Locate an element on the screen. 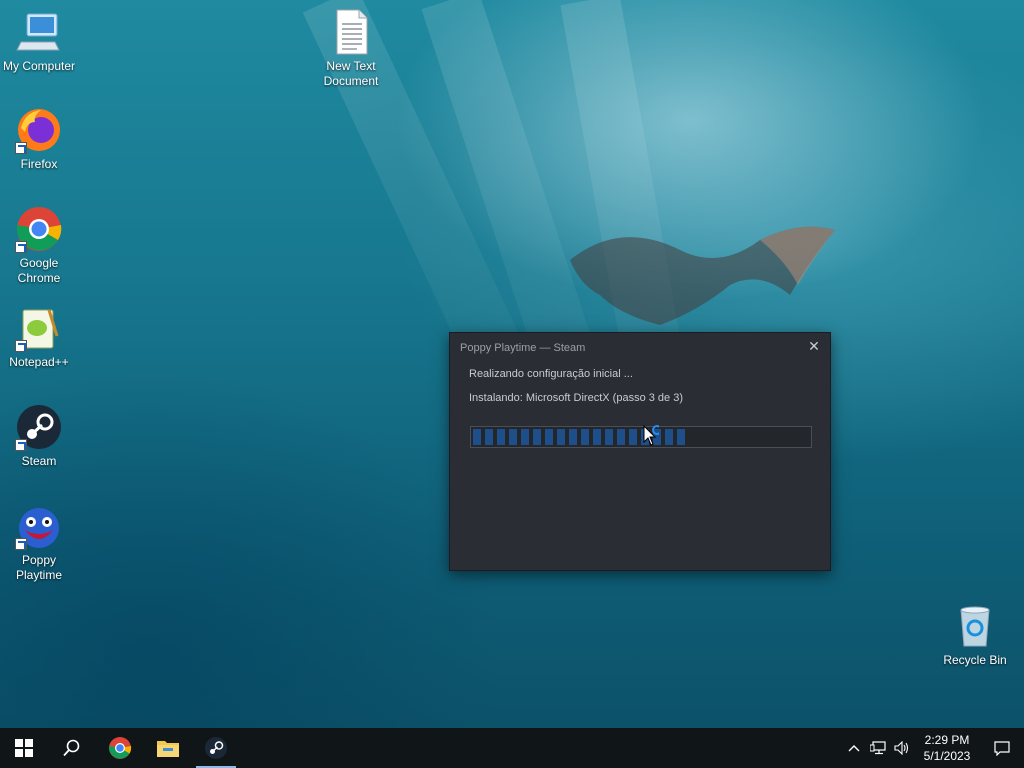  clock-time: 2:29 PM is located at coordinates (947, 740).